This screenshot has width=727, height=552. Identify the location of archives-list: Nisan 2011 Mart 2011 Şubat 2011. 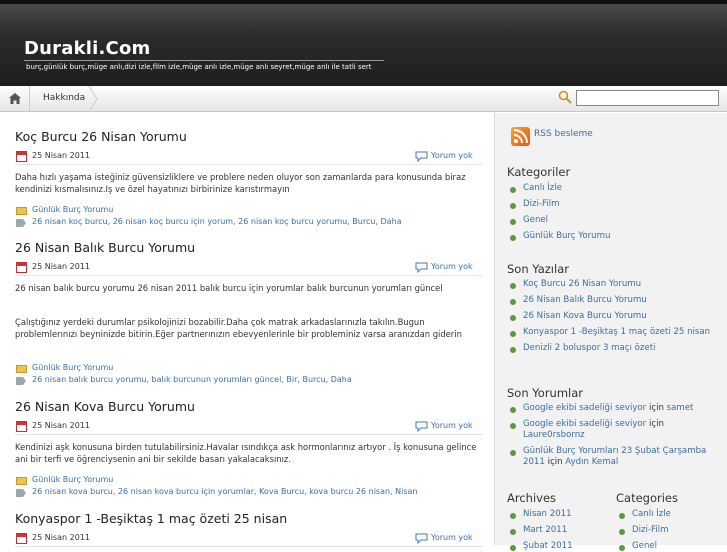
(554, 530).